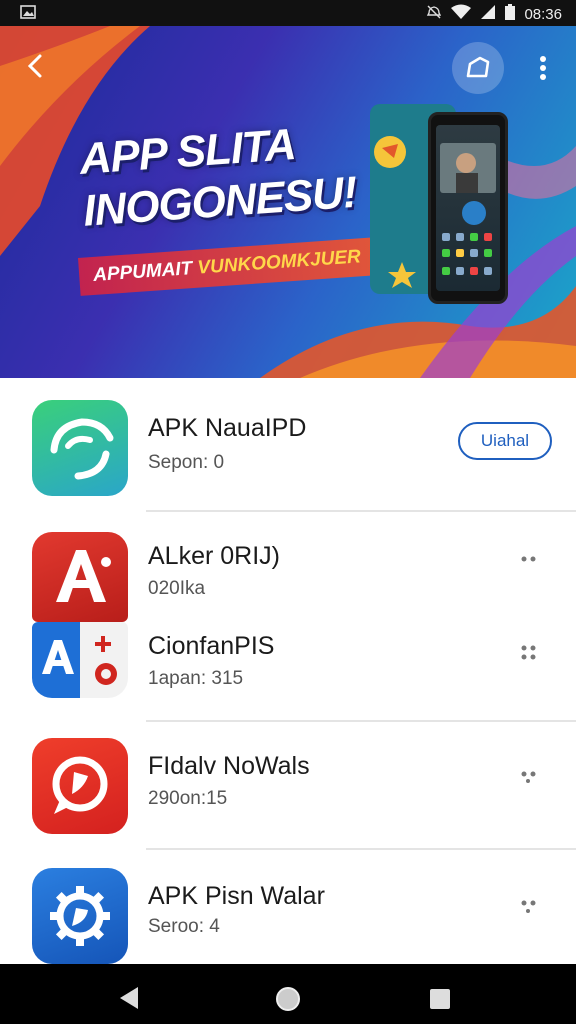  Describe the element at coordinates (80, 660) in the screenshot. I see `a-plus-icon` at that location.